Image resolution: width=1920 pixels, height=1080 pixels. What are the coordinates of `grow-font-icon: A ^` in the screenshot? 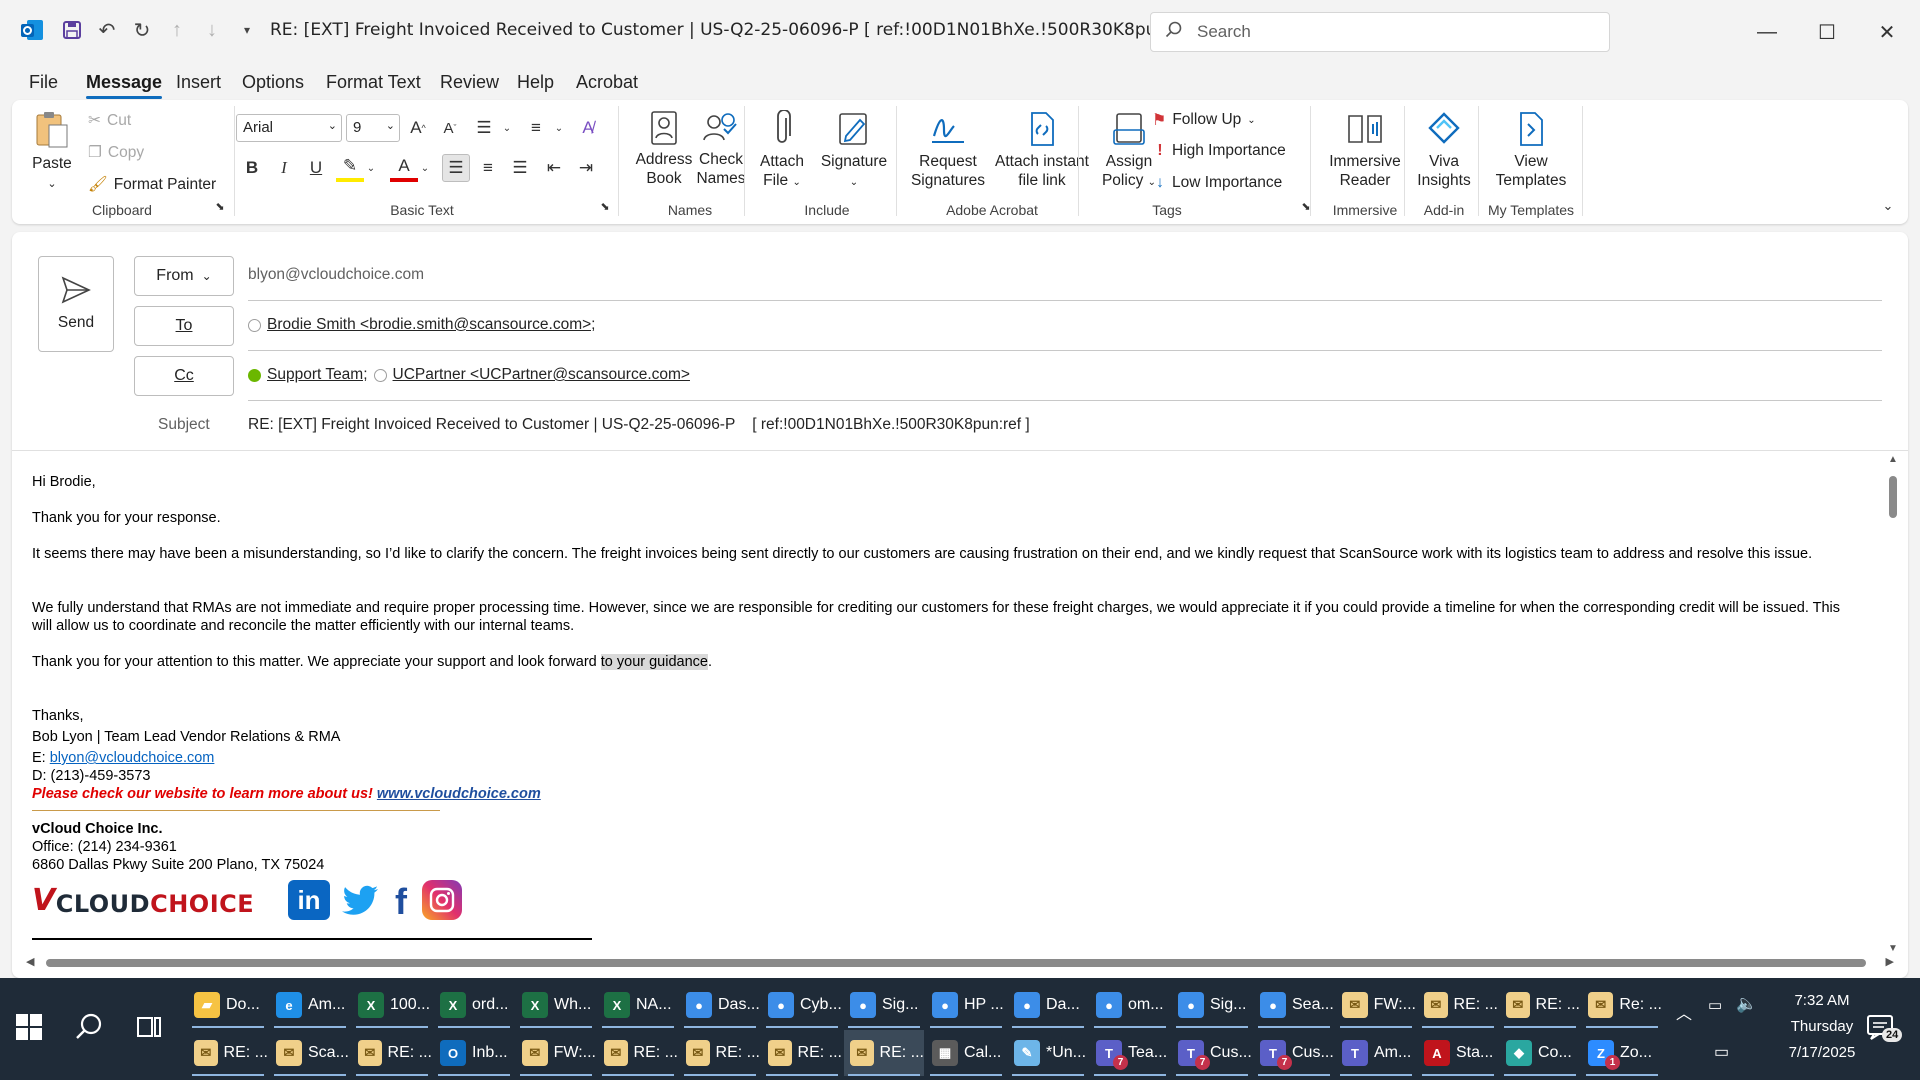 It's located at (418, 128).